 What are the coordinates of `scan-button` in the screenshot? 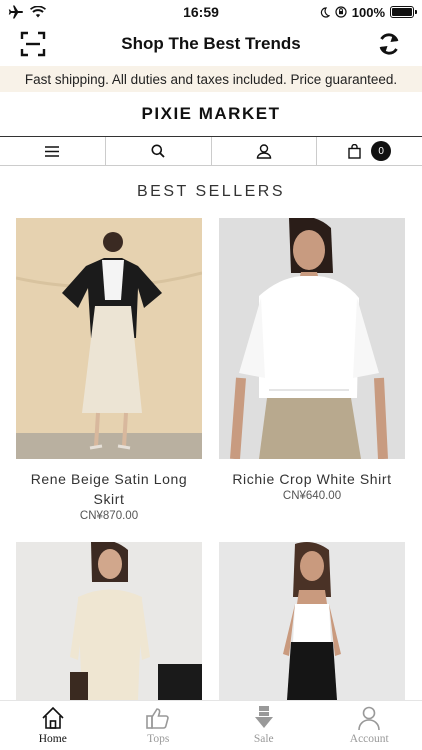 It's located at (33, 44).